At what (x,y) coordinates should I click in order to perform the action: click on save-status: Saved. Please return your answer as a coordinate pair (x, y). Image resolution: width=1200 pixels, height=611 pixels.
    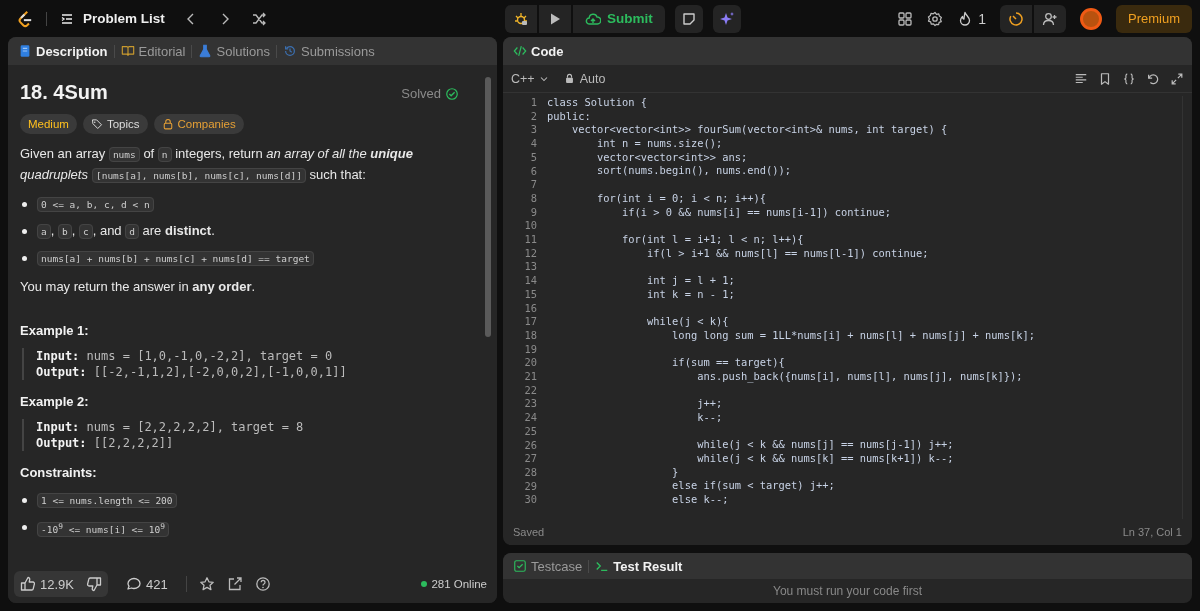
    Looking at the image, I should click on (529, 532).